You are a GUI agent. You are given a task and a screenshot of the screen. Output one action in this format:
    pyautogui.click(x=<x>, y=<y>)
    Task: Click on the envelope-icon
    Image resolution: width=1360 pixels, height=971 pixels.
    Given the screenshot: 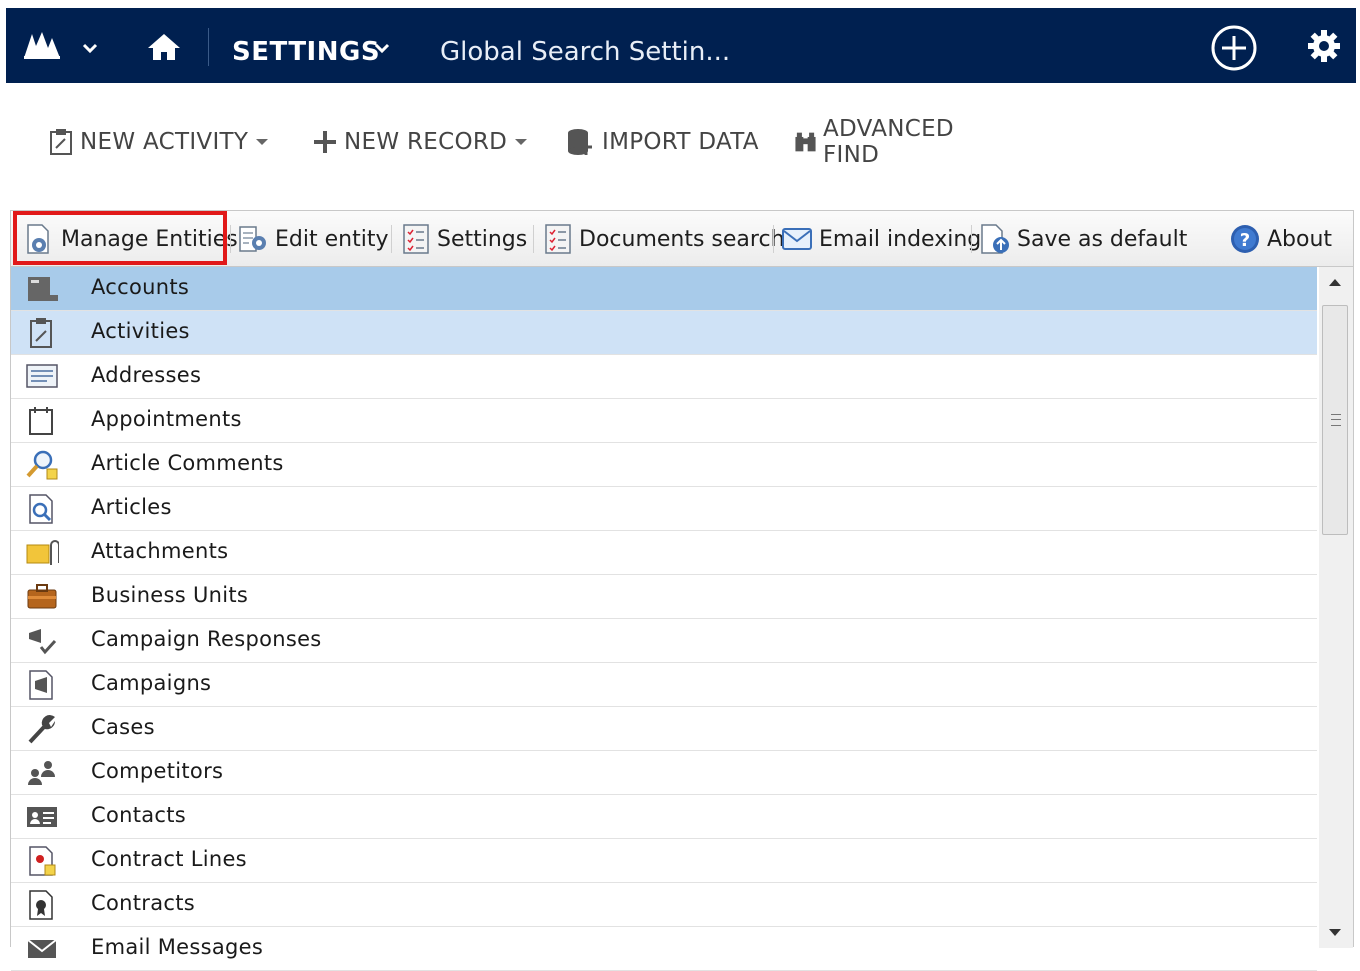 What is the action you would take?
    pyautogui.click(x=797, y=239)
    